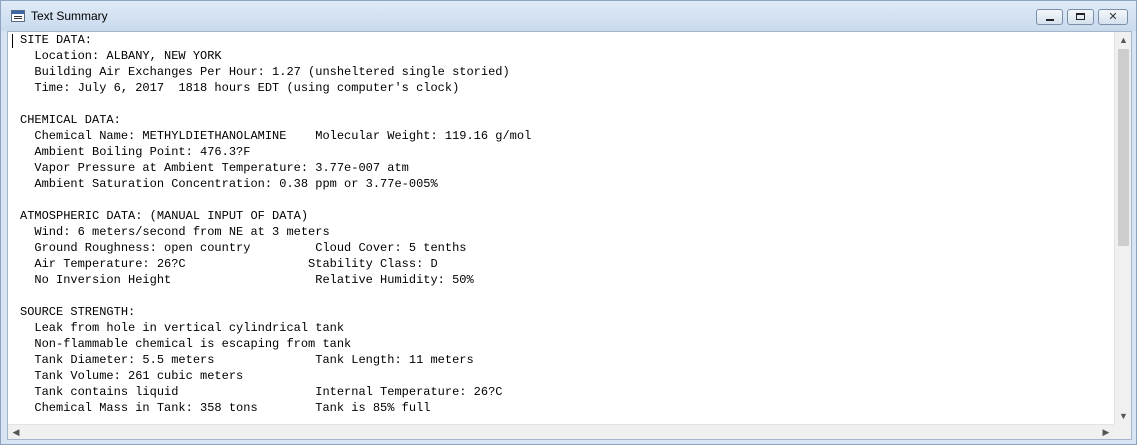 The image size is (1137, 445). What do you see at coordinates (1050, 20) in the screenshot?
I see `minimize-icon` at bounding box center [1050, 20].